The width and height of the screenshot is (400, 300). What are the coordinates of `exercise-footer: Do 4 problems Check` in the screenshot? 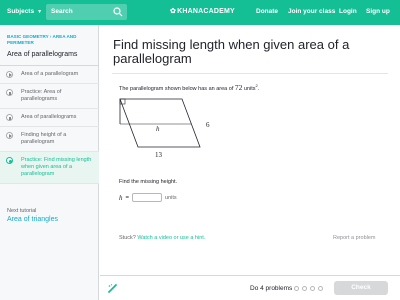 It's located at (250, 287).